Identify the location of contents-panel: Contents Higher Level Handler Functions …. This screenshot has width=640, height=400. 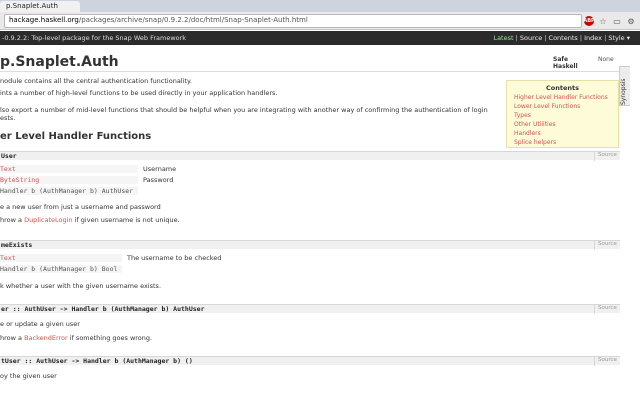
(562, 114).